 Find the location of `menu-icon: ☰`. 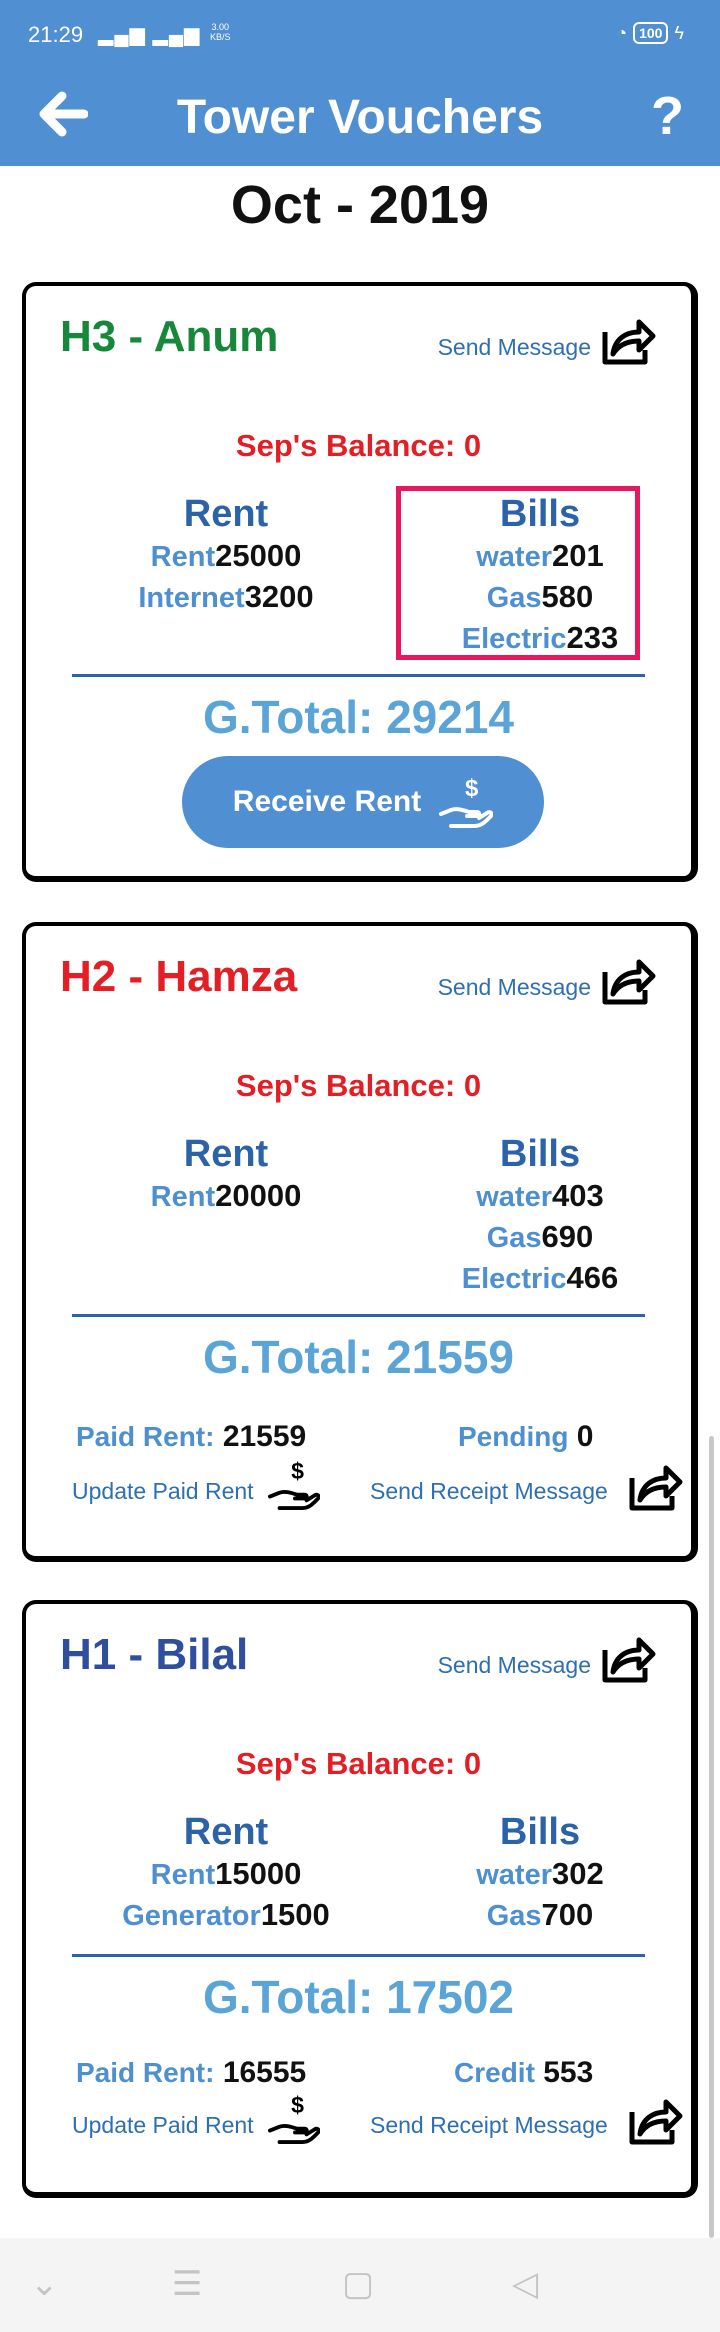

menu-icon: ☰ is located at coordinates (187, 2284).